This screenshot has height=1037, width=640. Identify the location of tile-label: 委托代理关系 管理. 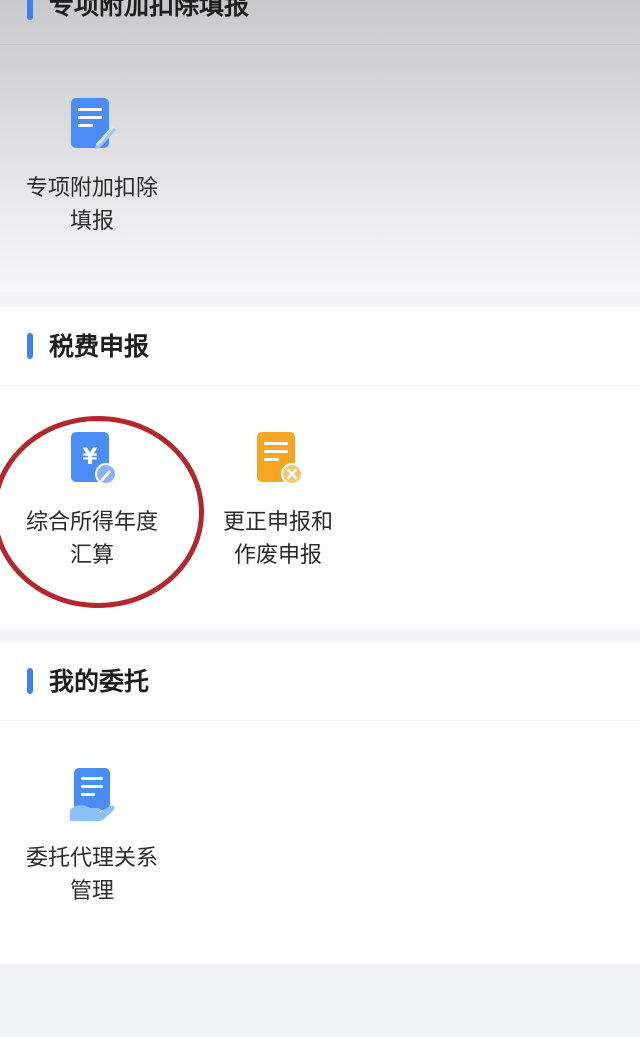
(91, 875).